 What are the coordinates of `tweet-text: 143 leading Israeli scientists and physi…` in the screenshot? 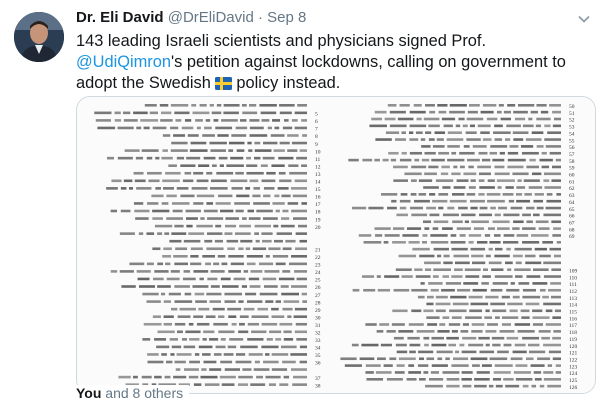 It's located at (336, 62).